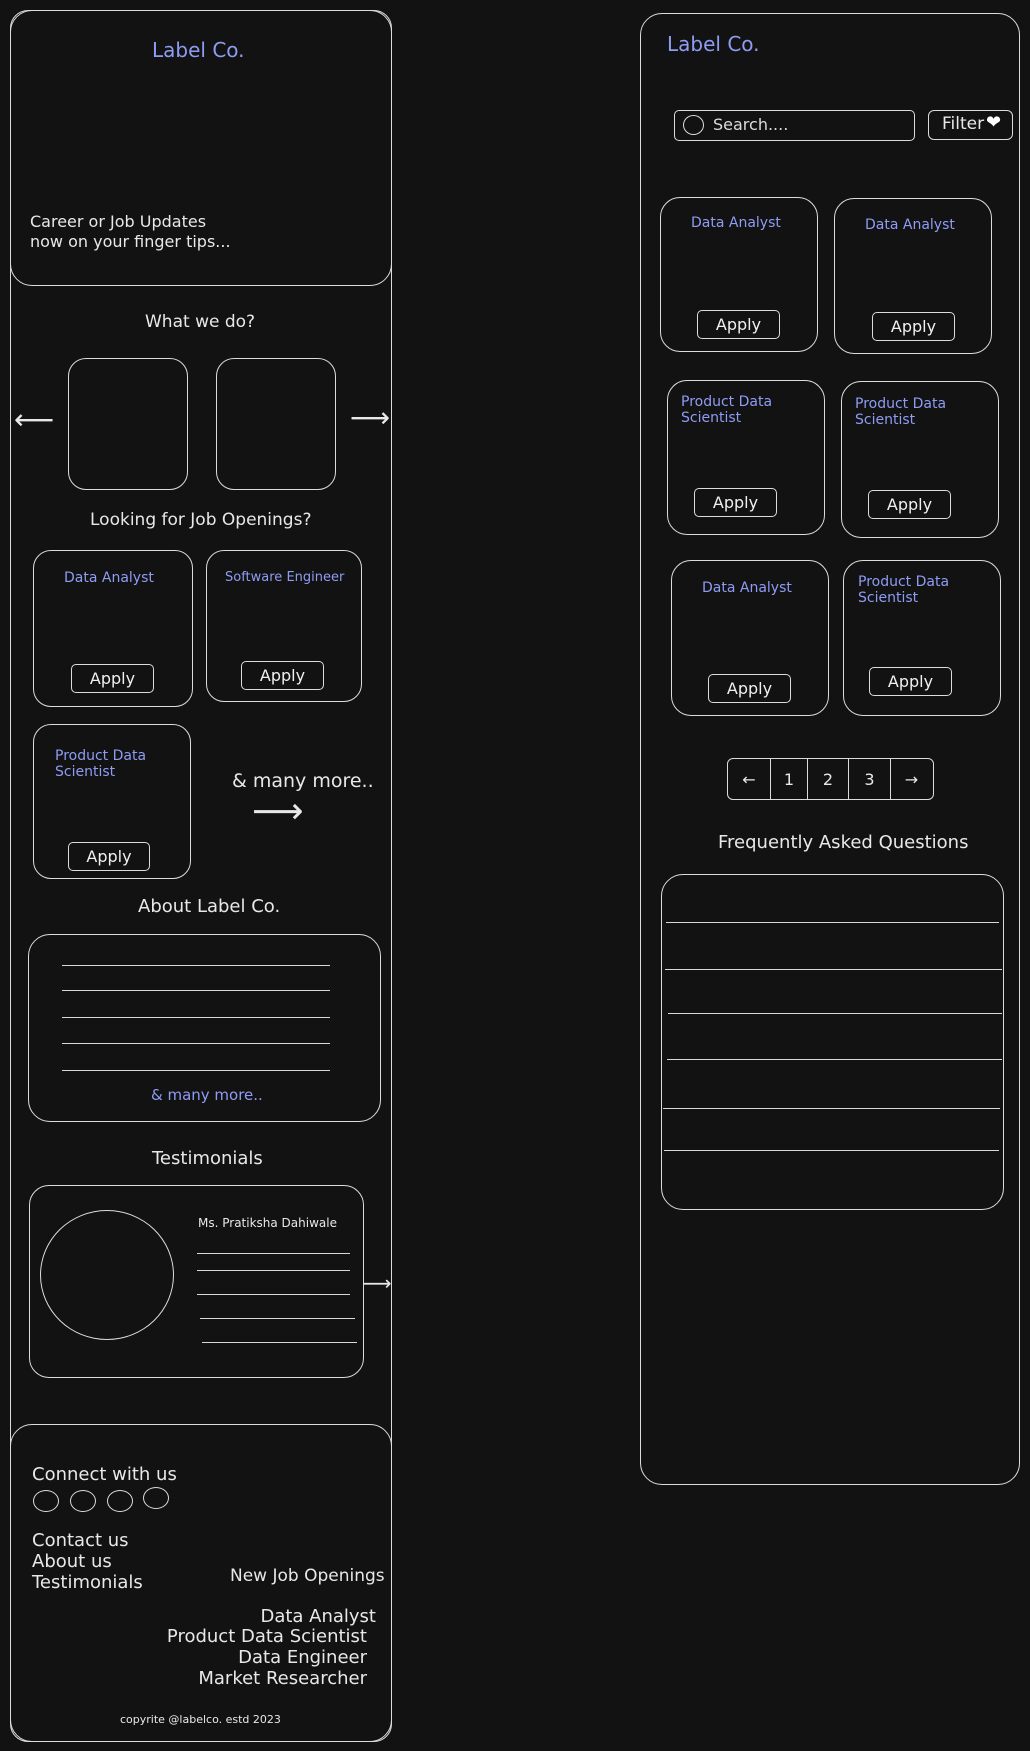 The width and height of the screenshot is (1030, 1751). Describe the element at coordinates (207, 1095) in the screenshot. I see `about-more-link: & many more..` at that location.